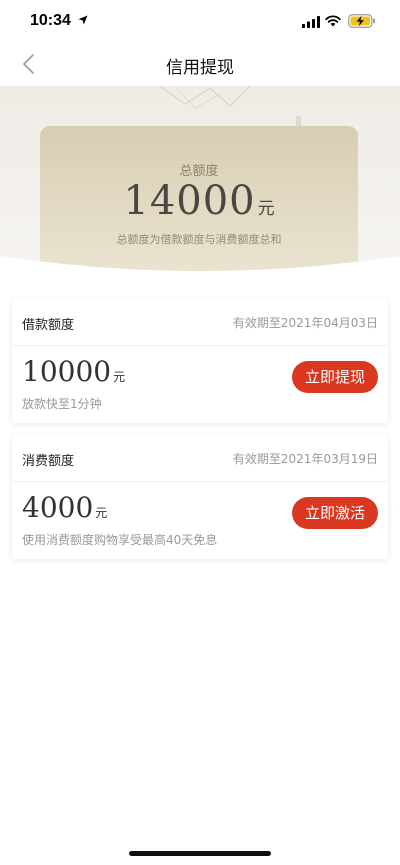  I want to click on home-indicator, so click(200, 853).